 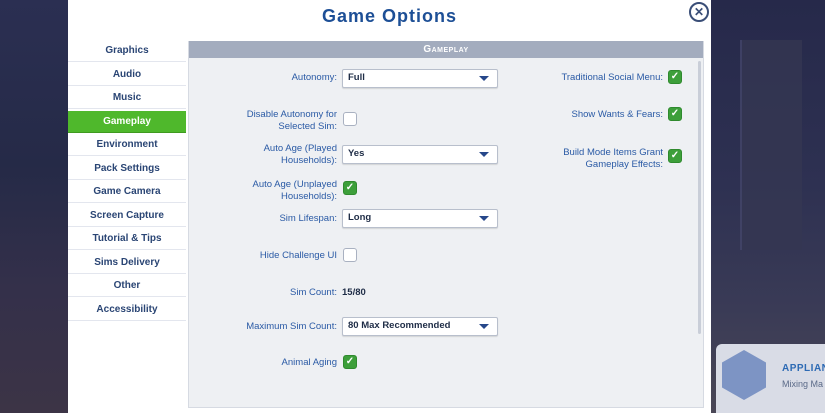 I want to click on animal-aging-checkbox: ✓, so click(x=350, y=362).